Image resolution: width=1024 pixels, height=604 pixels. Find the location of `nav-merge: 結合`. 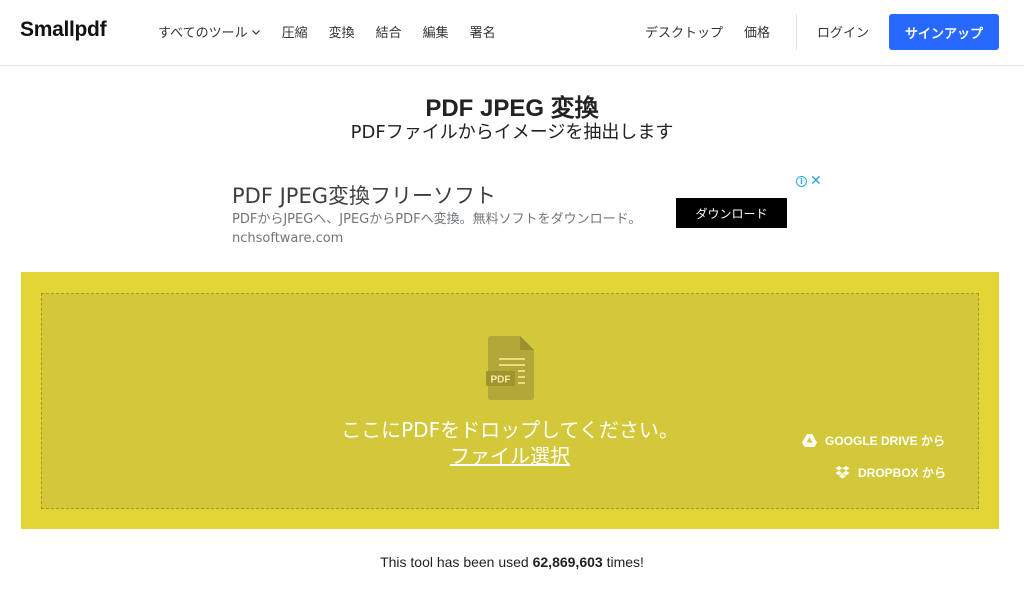

nav-merge: 結合 is located at coordinates (389, 31).